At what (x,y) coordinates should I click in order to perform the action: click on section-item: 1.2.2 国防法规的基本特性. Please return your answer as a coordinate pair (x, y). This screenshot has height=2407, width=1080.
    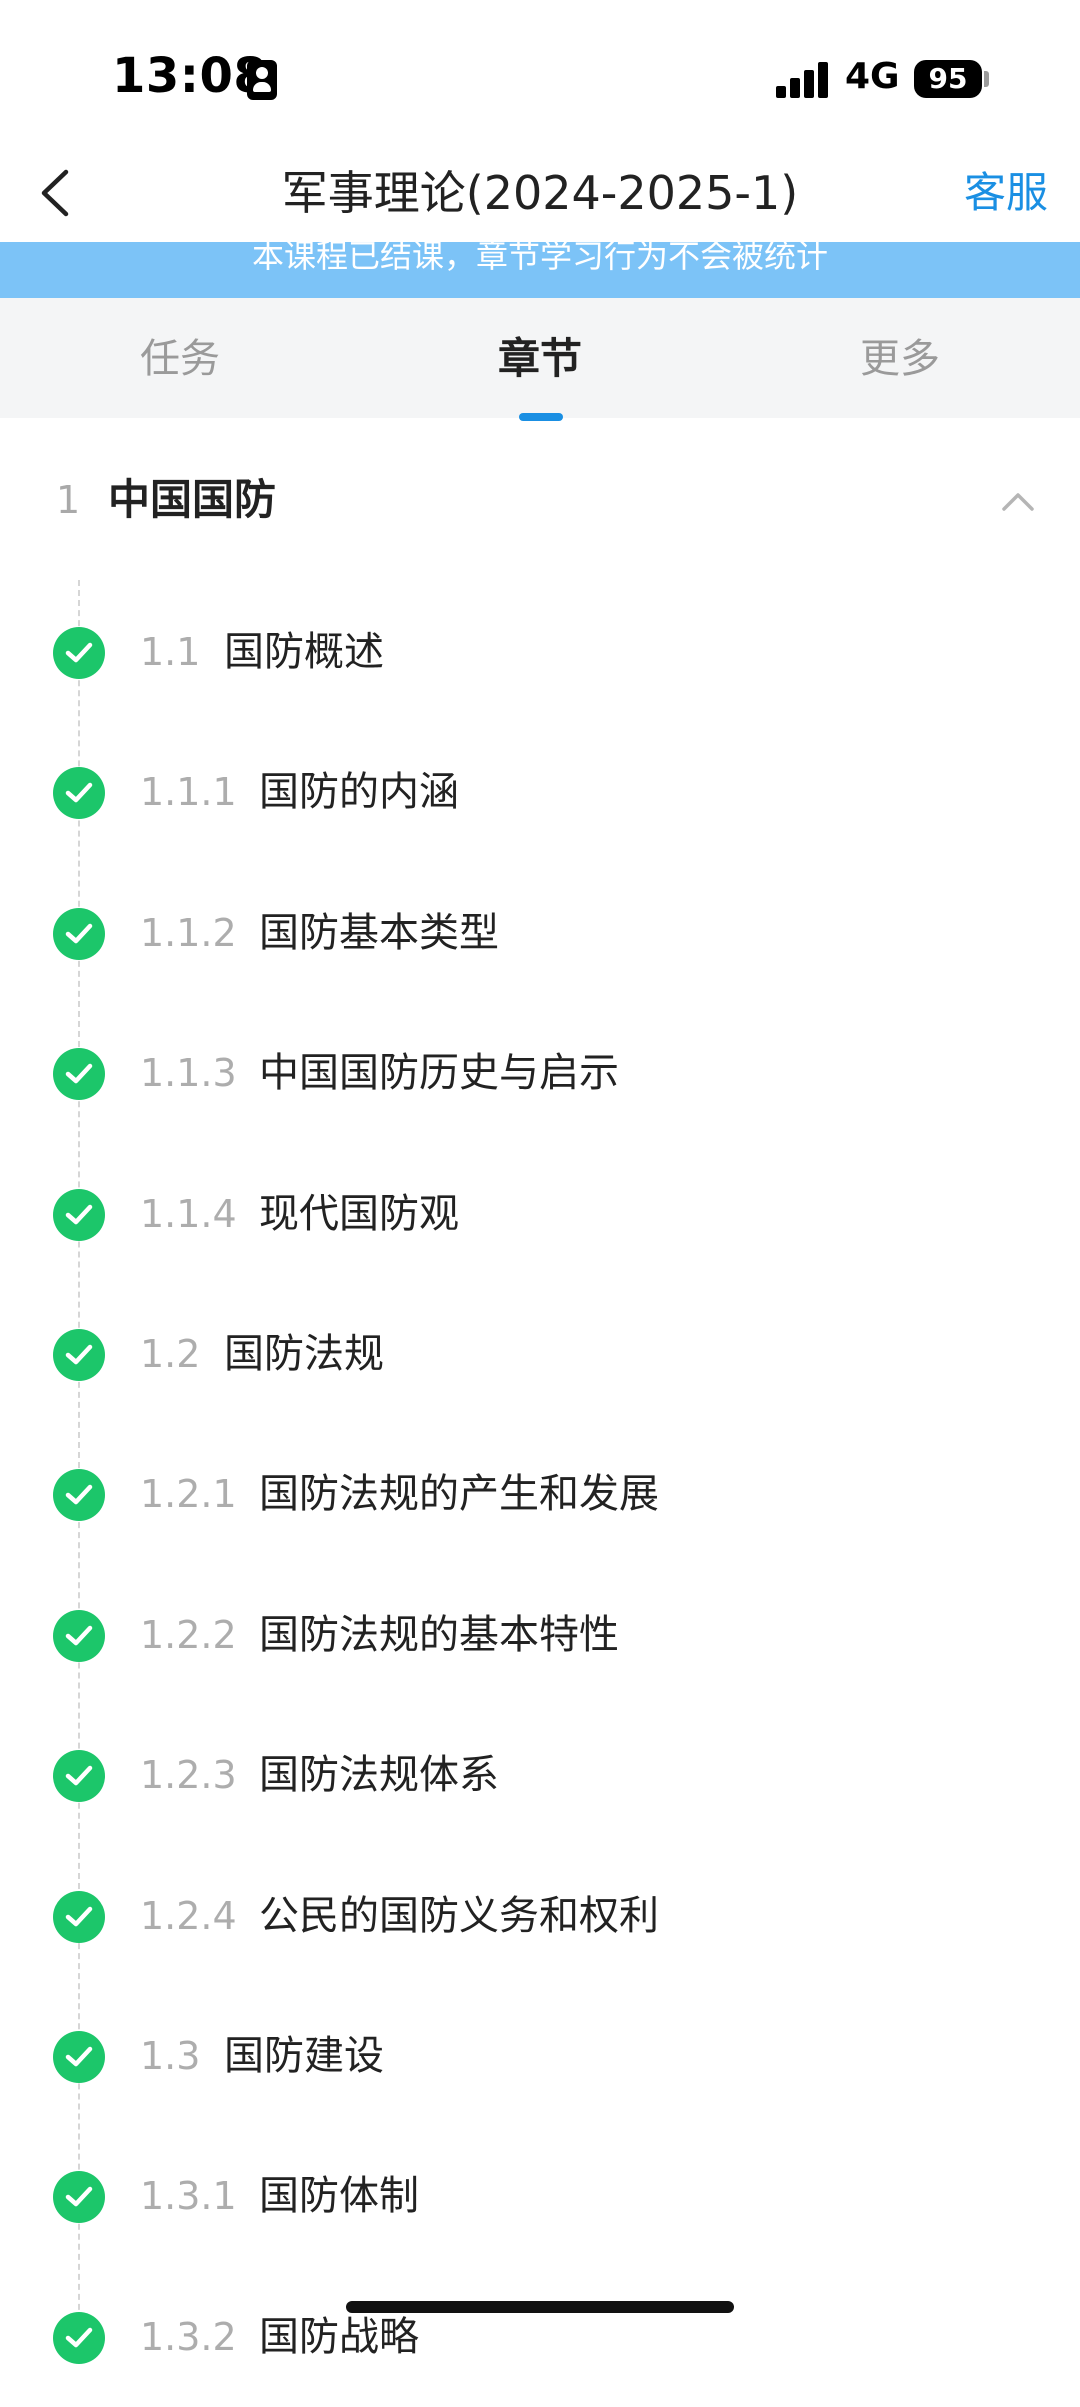
    Looking at the image, I should click on (540, 1635).